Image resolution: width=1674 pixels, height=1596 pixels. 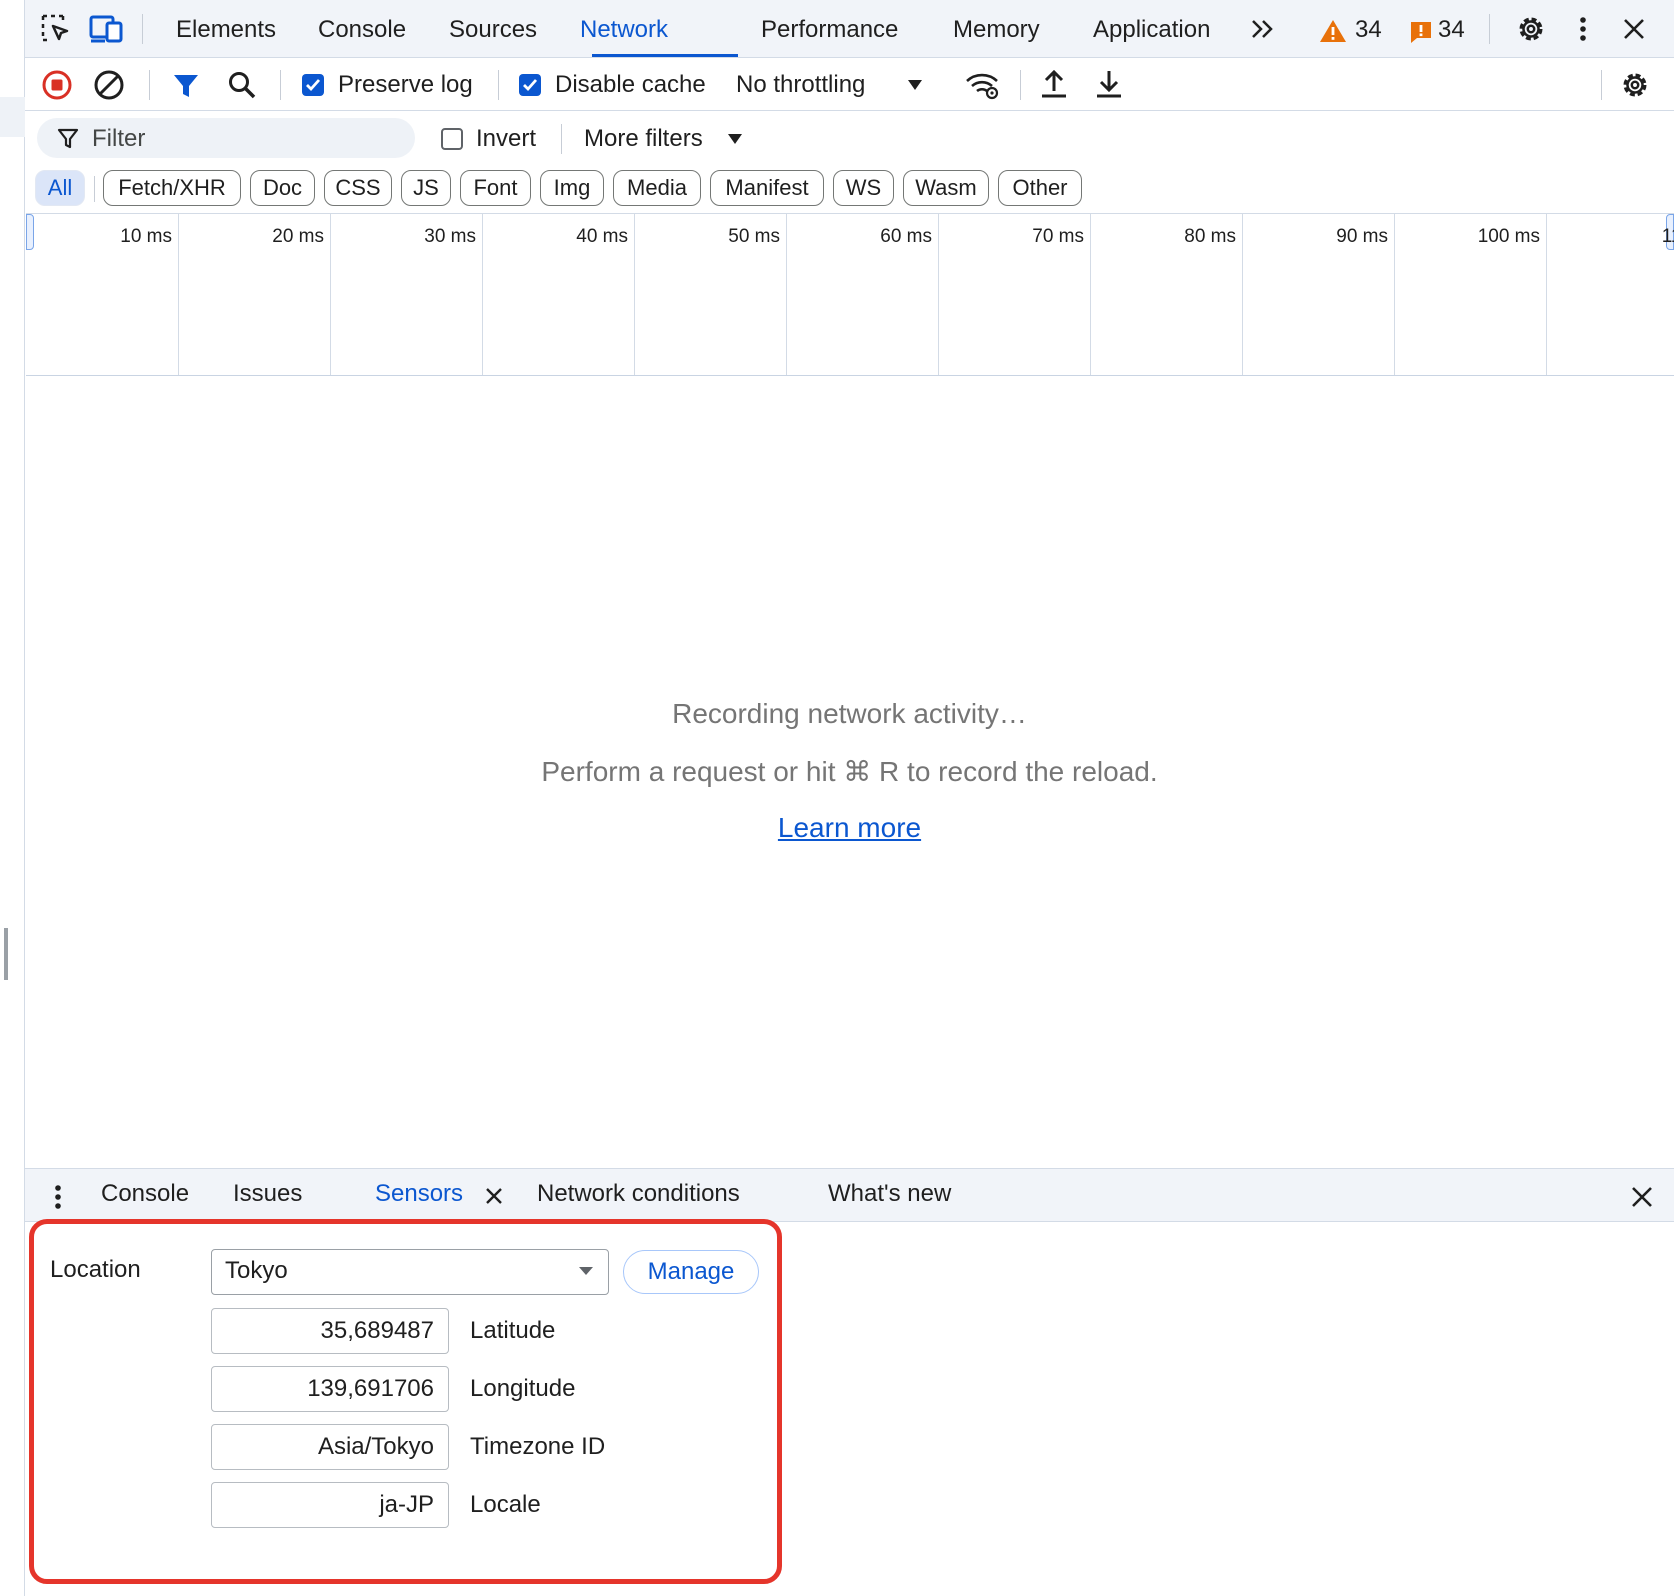 What do you see at coordinates (330, 1447) in the screenshot?
I see `timezone-id-input: Asia/Tokyo` at bounding box center [330, 1447].